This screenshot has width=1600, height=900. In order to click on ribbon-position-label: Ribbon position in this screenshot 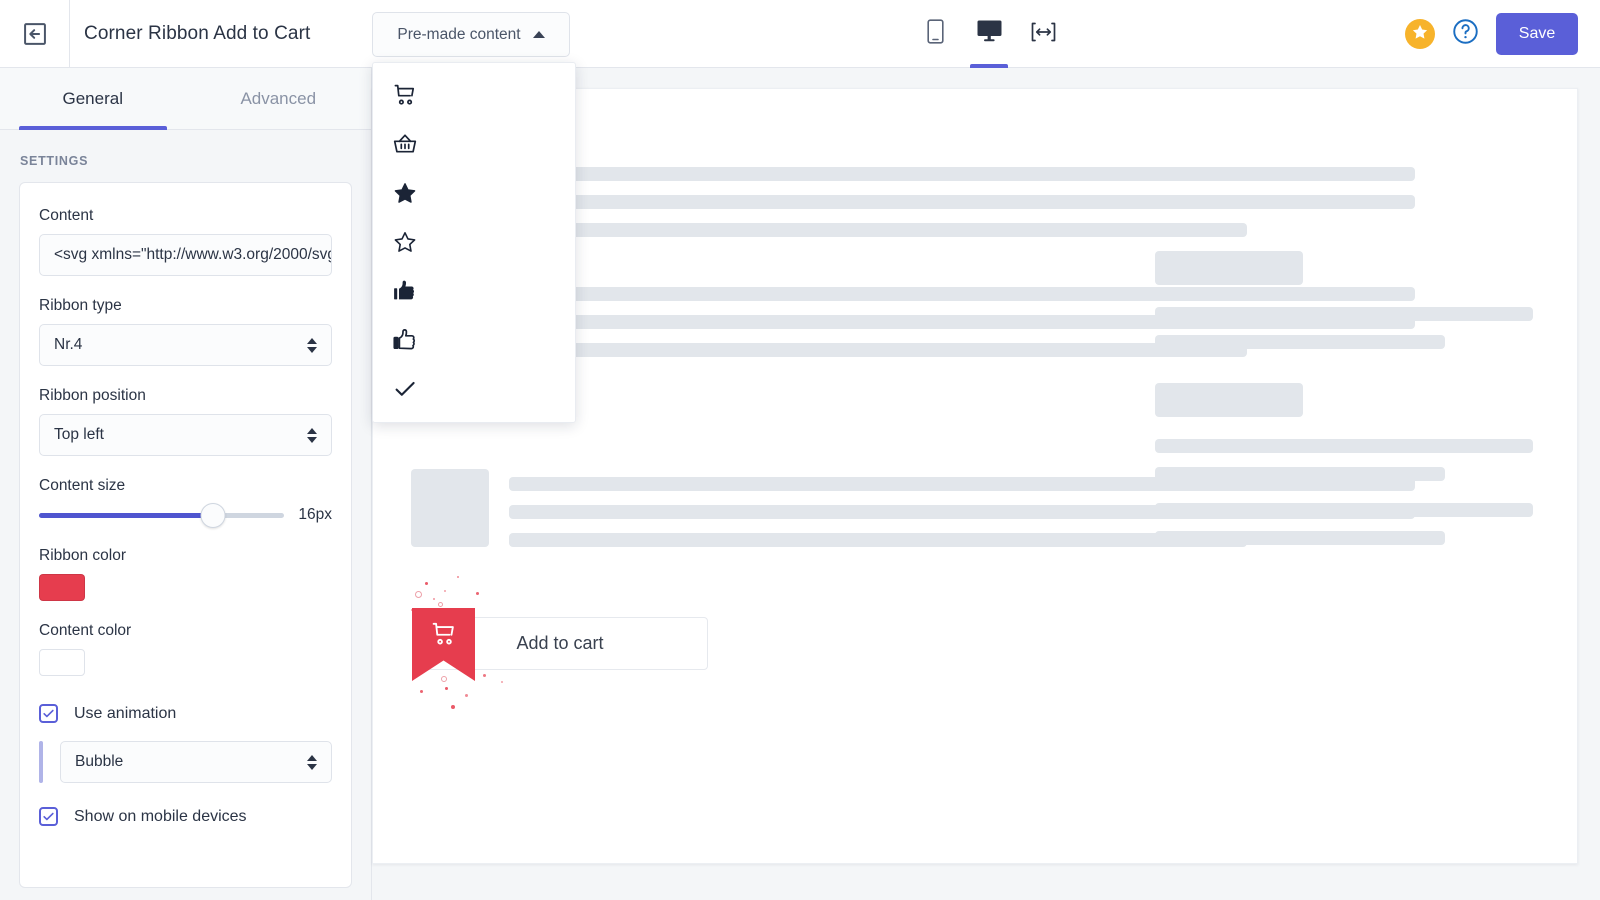, I will do `click(92, 395)`.